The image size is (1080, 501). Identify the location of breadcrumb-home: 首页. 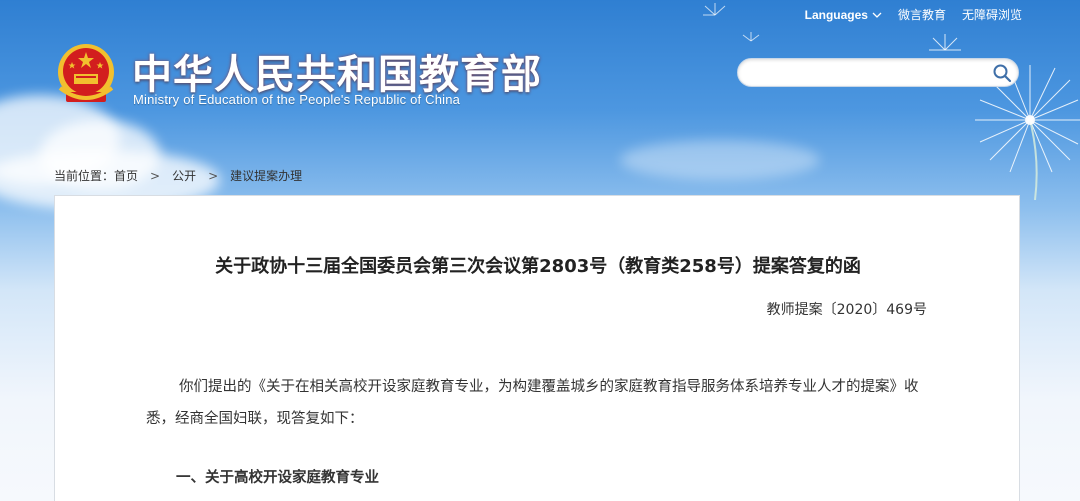
(126, 175).